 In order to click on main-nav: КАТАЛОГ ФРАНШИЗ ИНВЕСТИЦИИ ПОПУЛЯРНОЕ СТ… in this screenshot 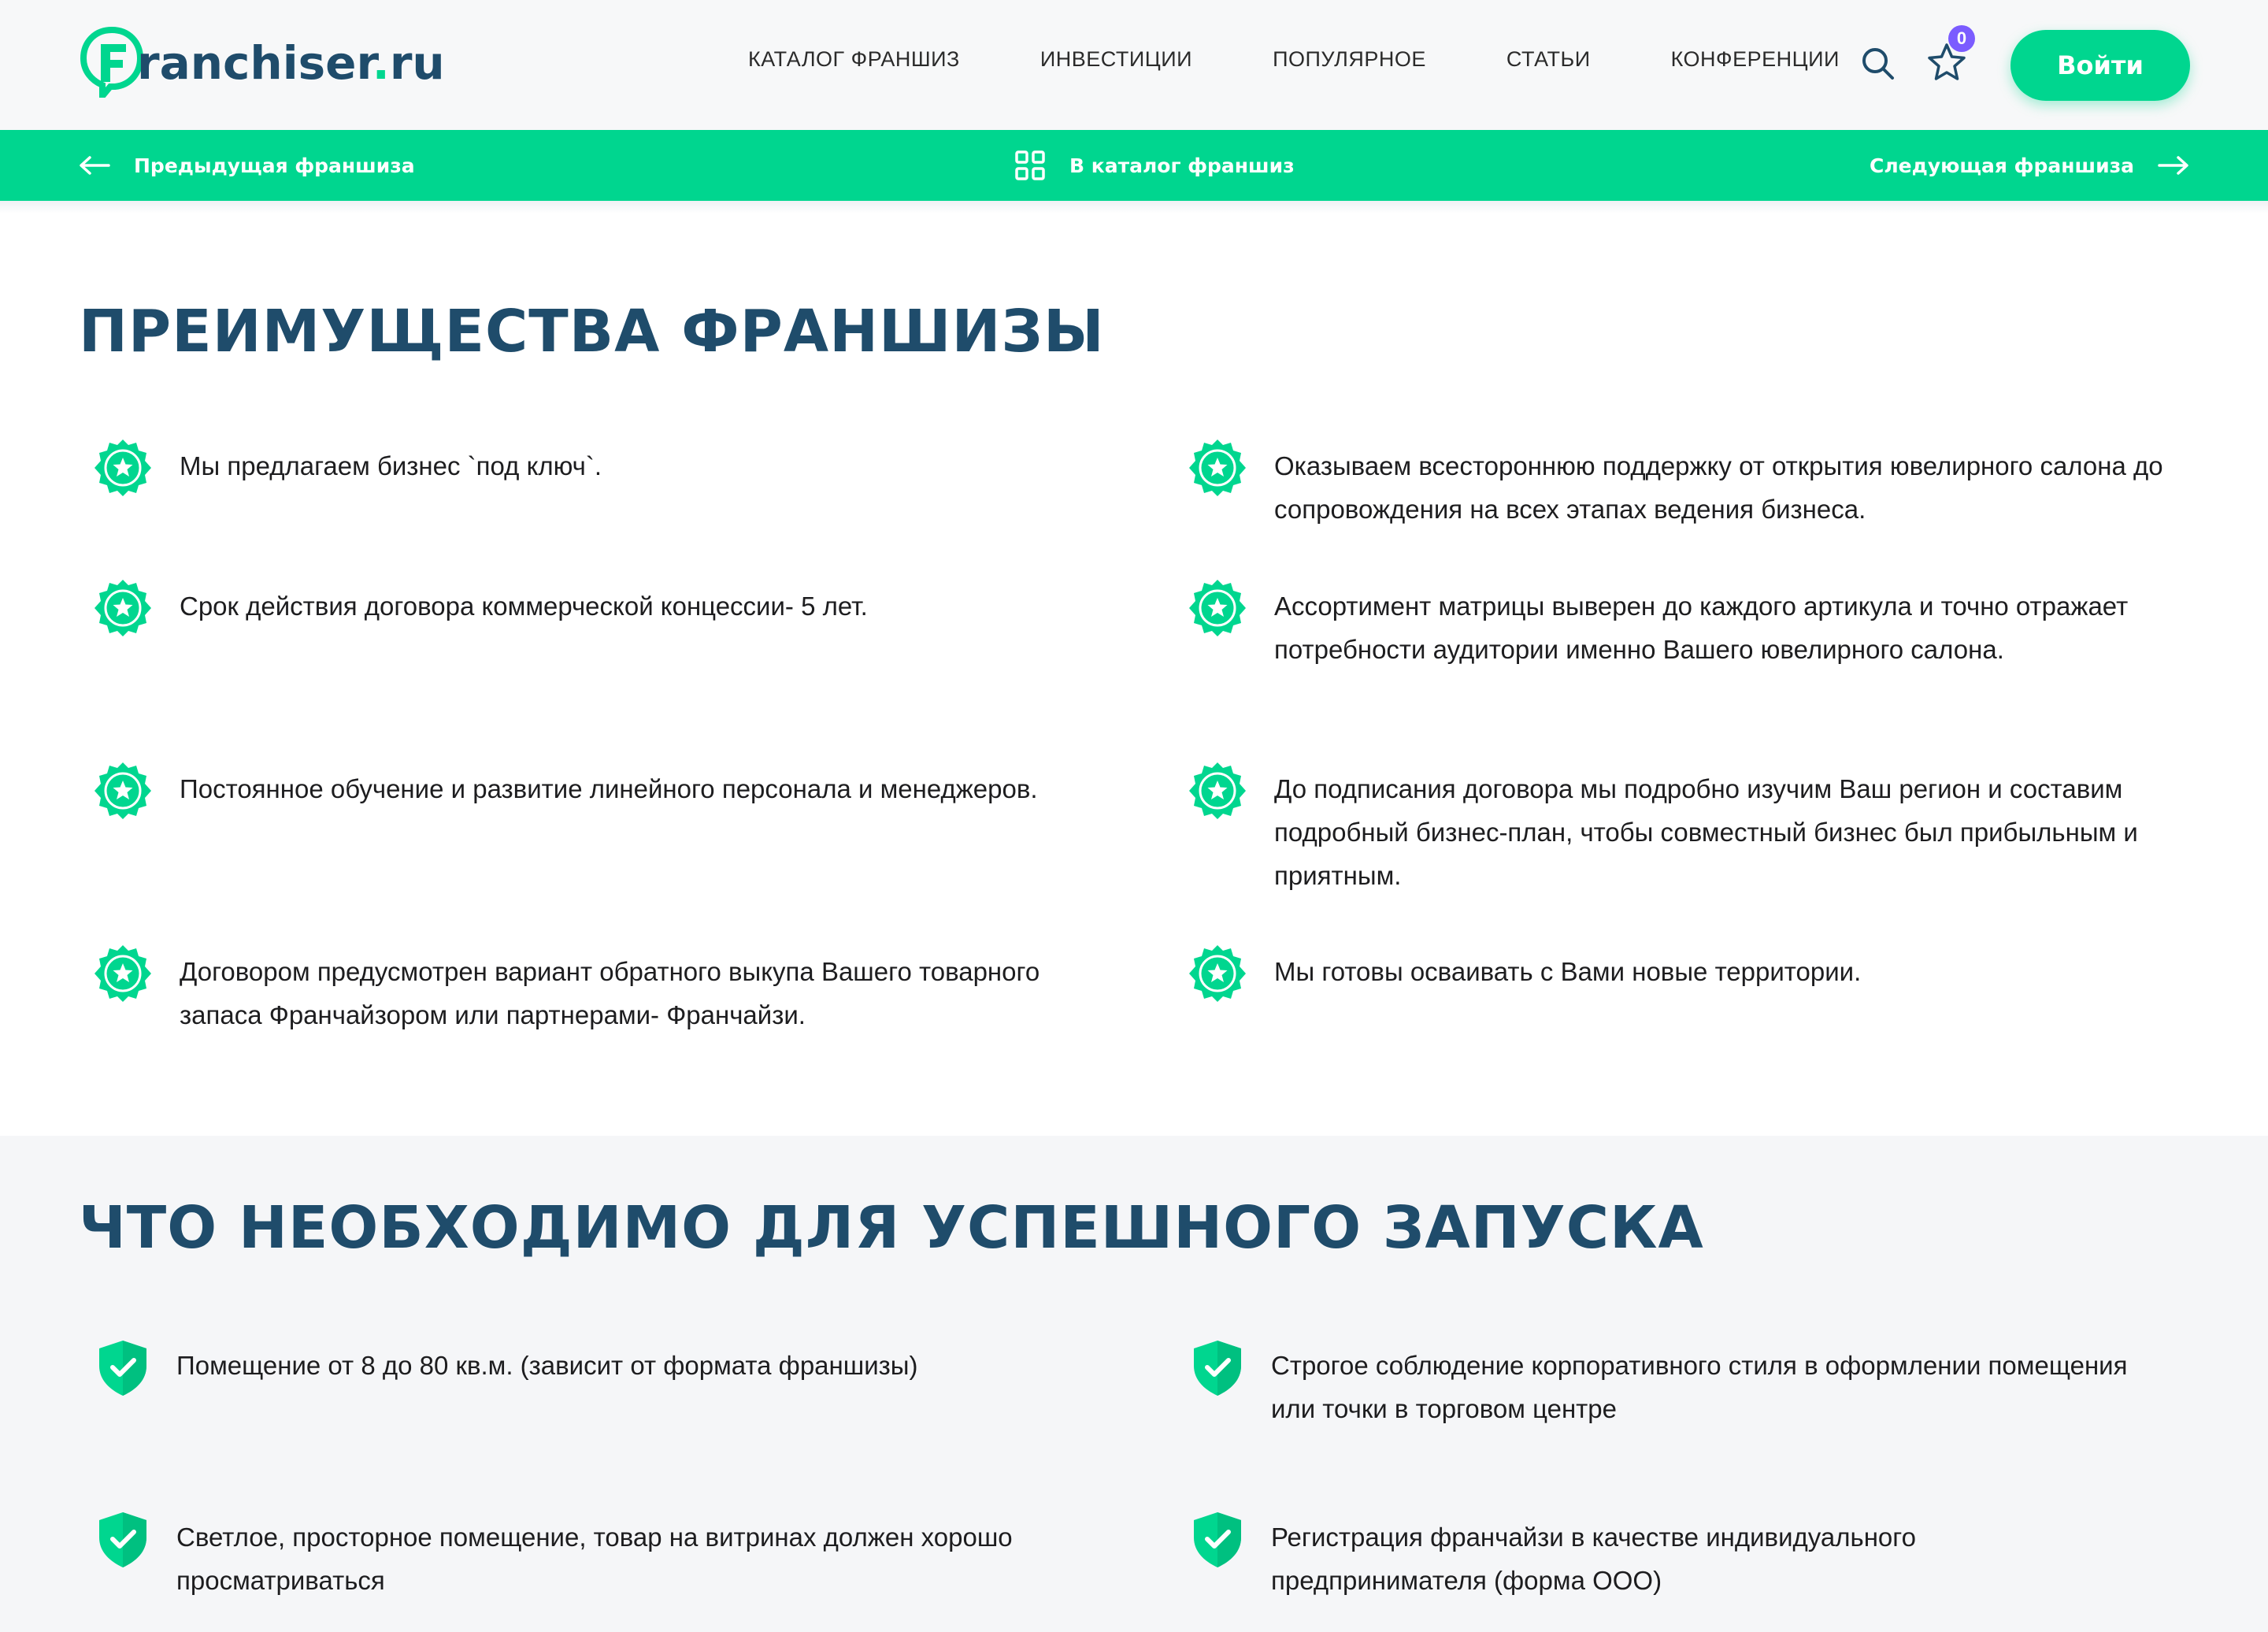, I will do `click(1294, 59)`.